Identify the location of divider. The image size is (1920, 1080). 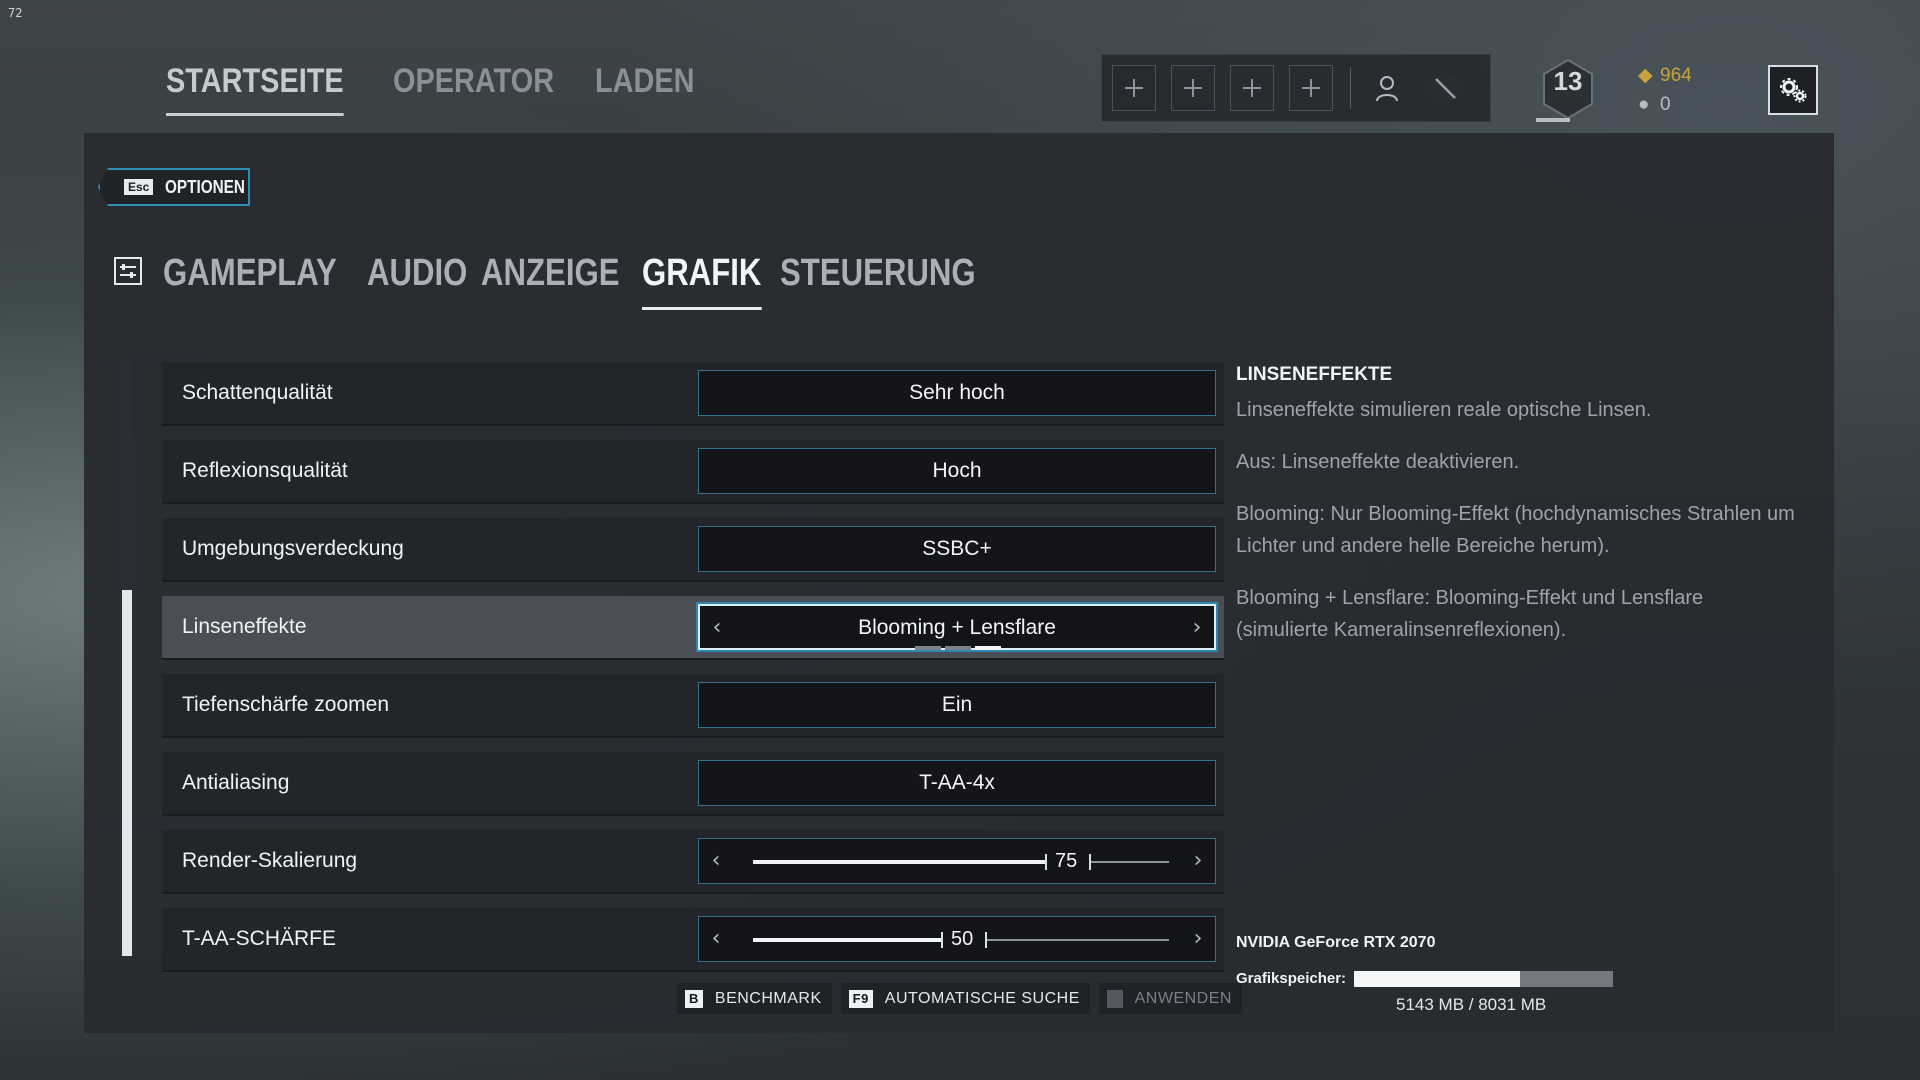
(1350, 88).